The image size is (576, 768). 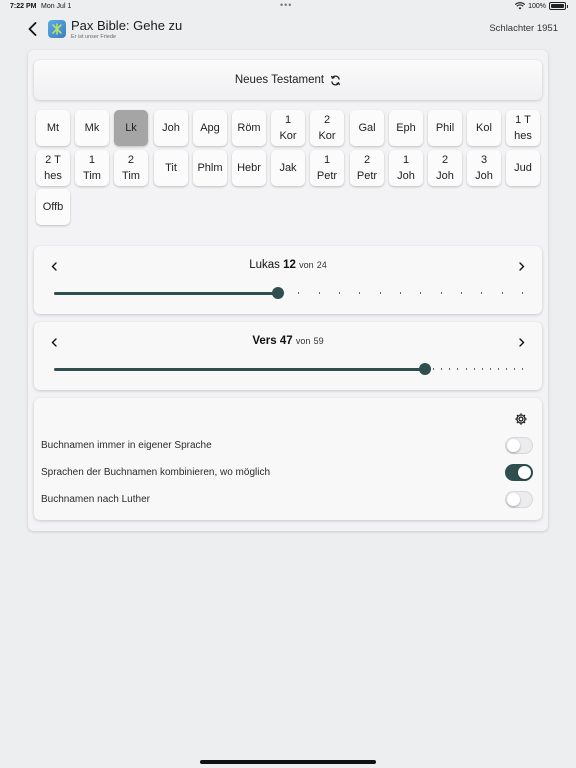 I want to click on book-button: 2 Joh, so click(x=445, y=168).